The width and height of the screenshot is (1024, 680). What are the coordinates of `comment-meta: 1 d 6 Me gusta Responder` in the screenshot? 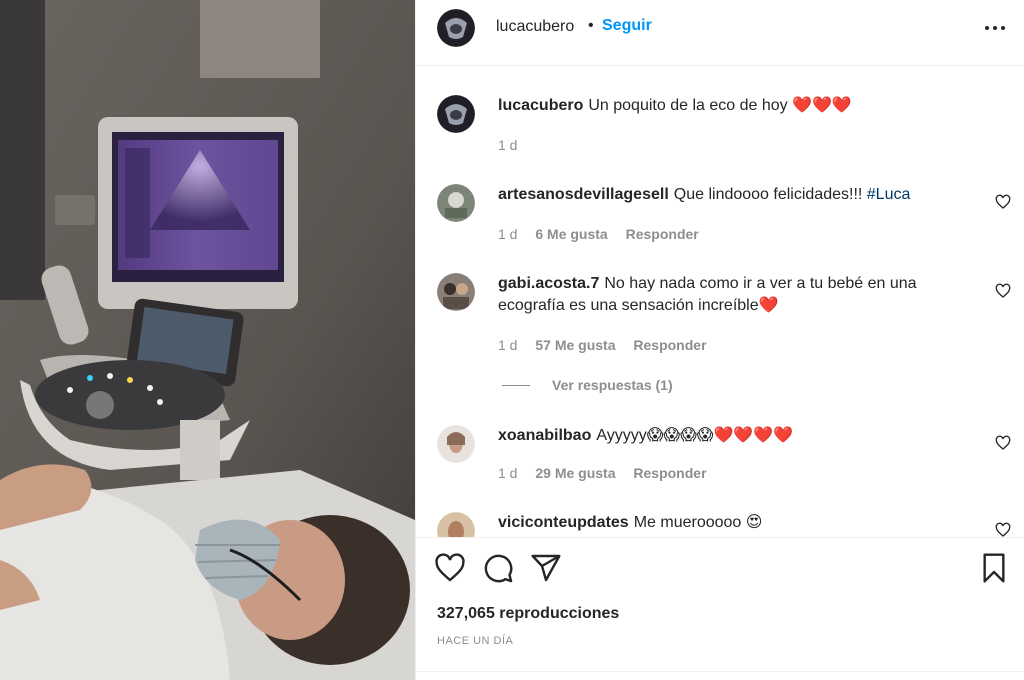 It's located at (605, 234).